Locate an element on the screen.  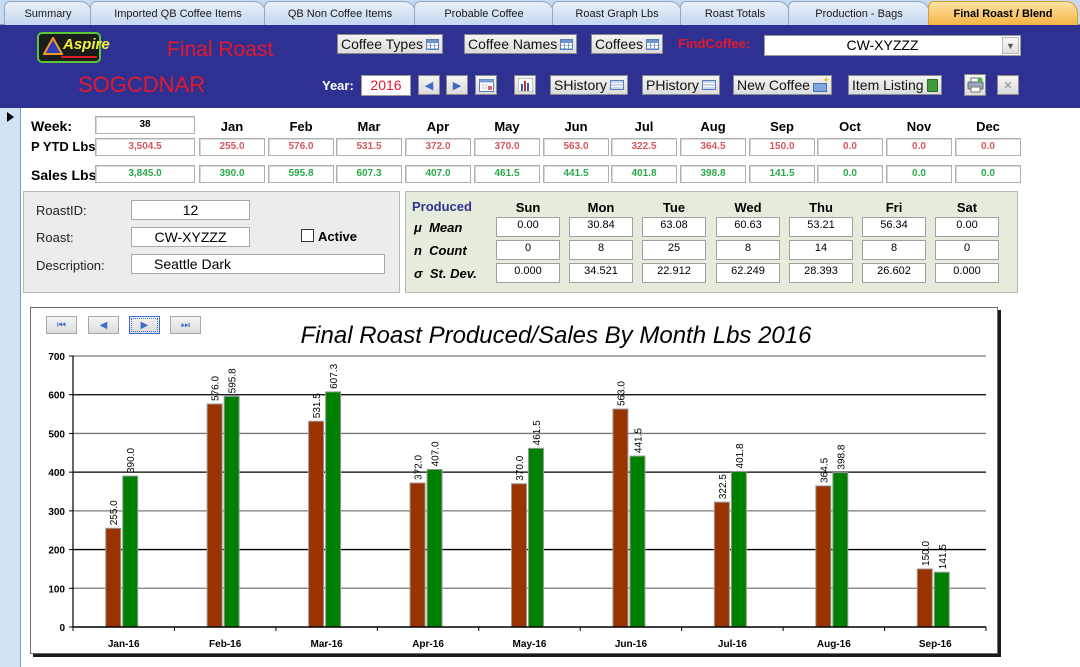
coffees-button: Coffees is located at coordinates (627, 44).